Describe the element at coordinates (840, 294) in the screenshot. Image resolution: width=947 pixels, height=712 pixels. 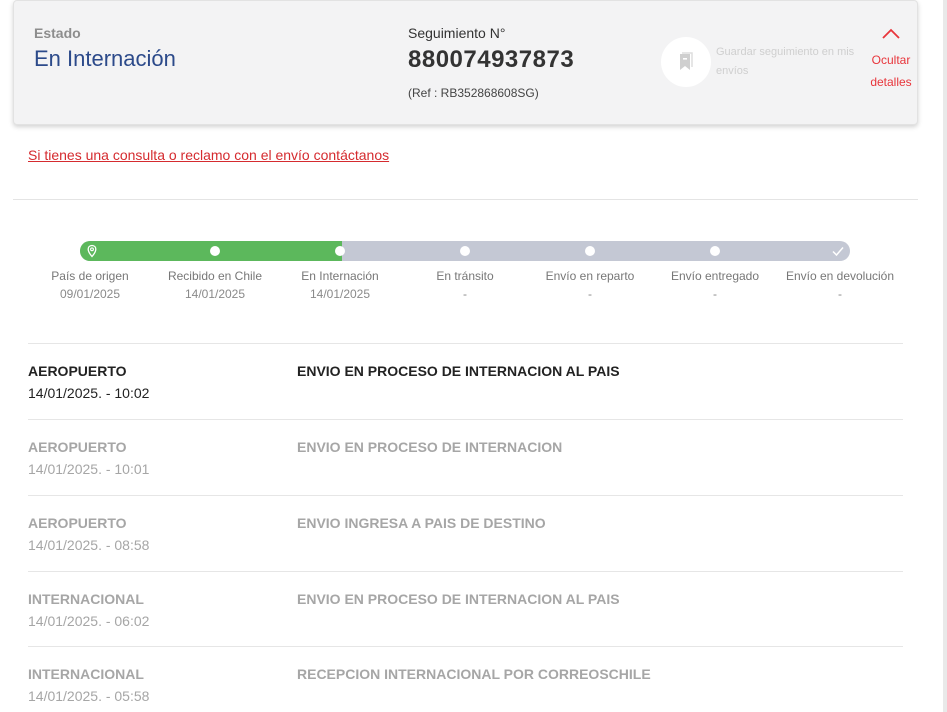
I see `step-date-devolucion: -` at that location.